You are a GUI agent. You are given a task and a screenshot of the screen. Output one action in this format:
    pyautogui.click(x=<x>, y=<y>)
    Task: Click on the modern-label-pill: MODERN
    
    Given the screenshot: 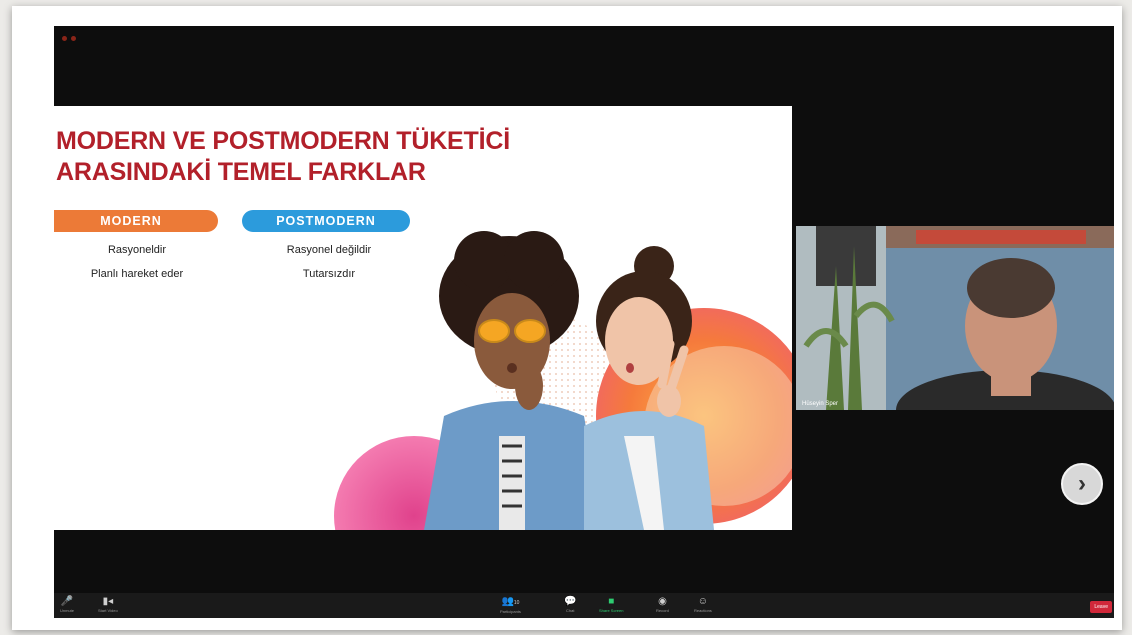 What is the action you would take?
    pyautogui.click(x=136, y=221)
    